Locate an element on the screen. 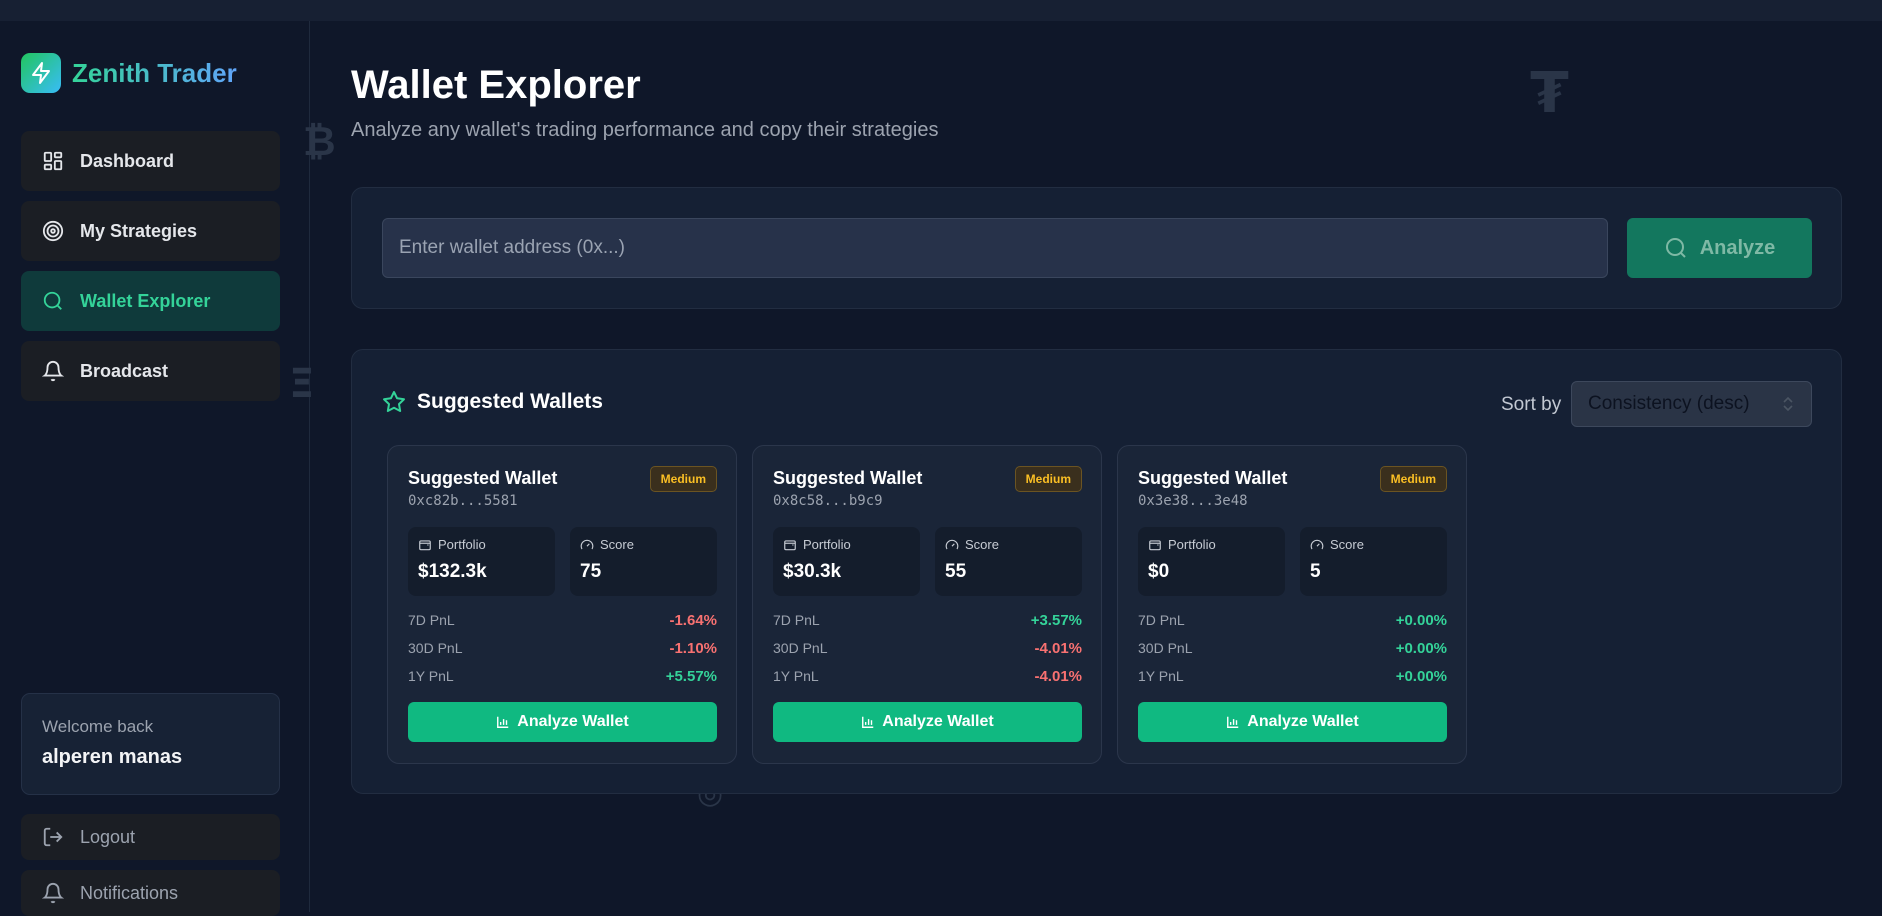  score-stat: Score 75 is located at coordinates (643, 561).